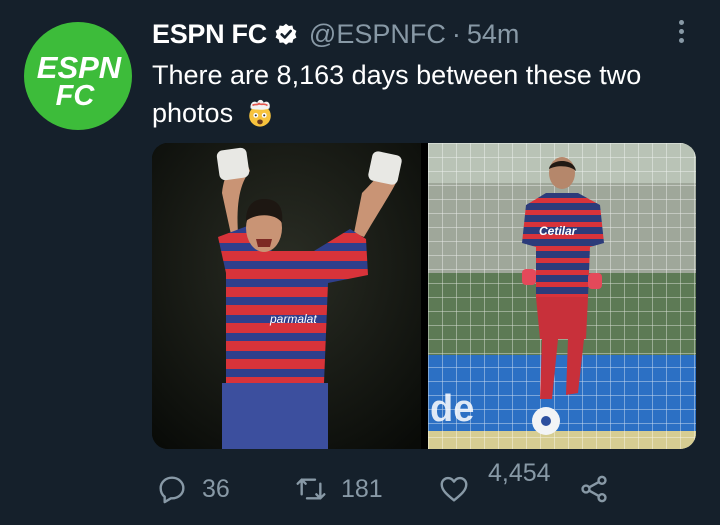 This screenshot has width=720, height=525. I want to click on avatar-logo-line2: FC, so click(76, 96).